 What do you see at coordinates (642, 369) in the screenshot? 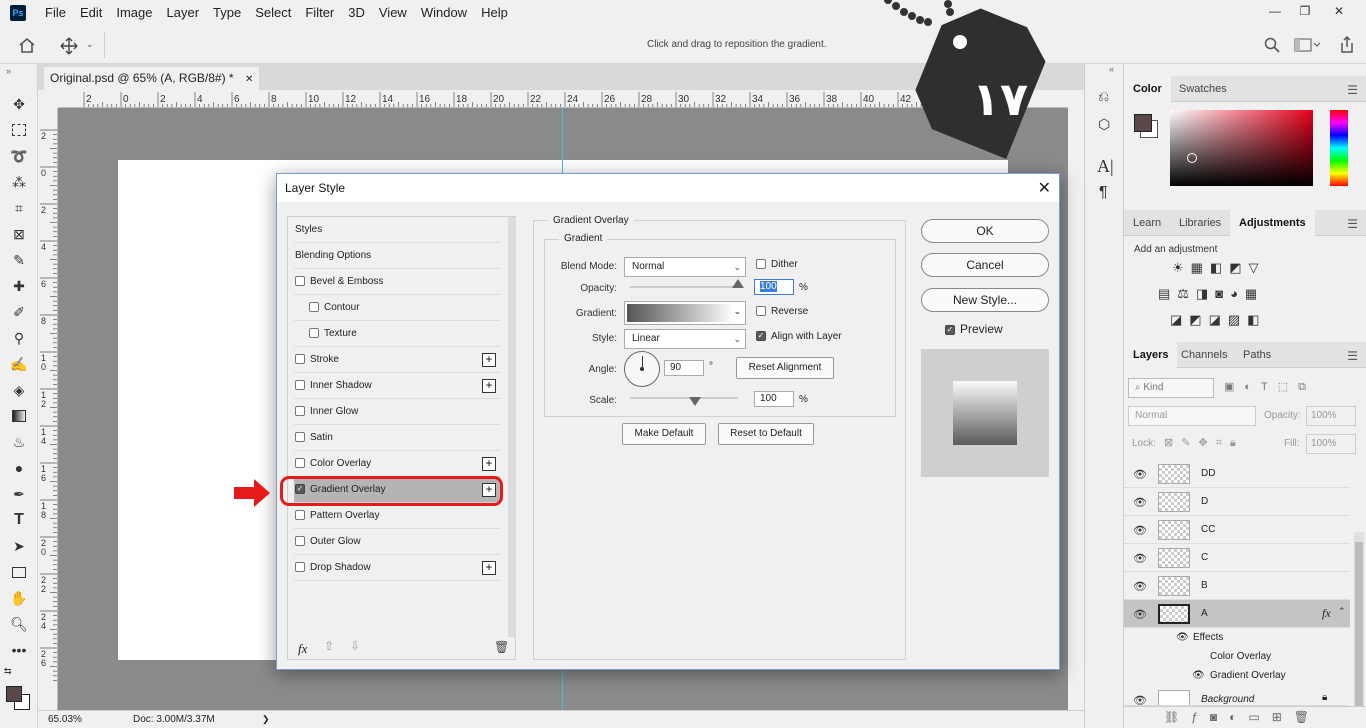
I see `angle-dial` at bounding box center [642, 369].